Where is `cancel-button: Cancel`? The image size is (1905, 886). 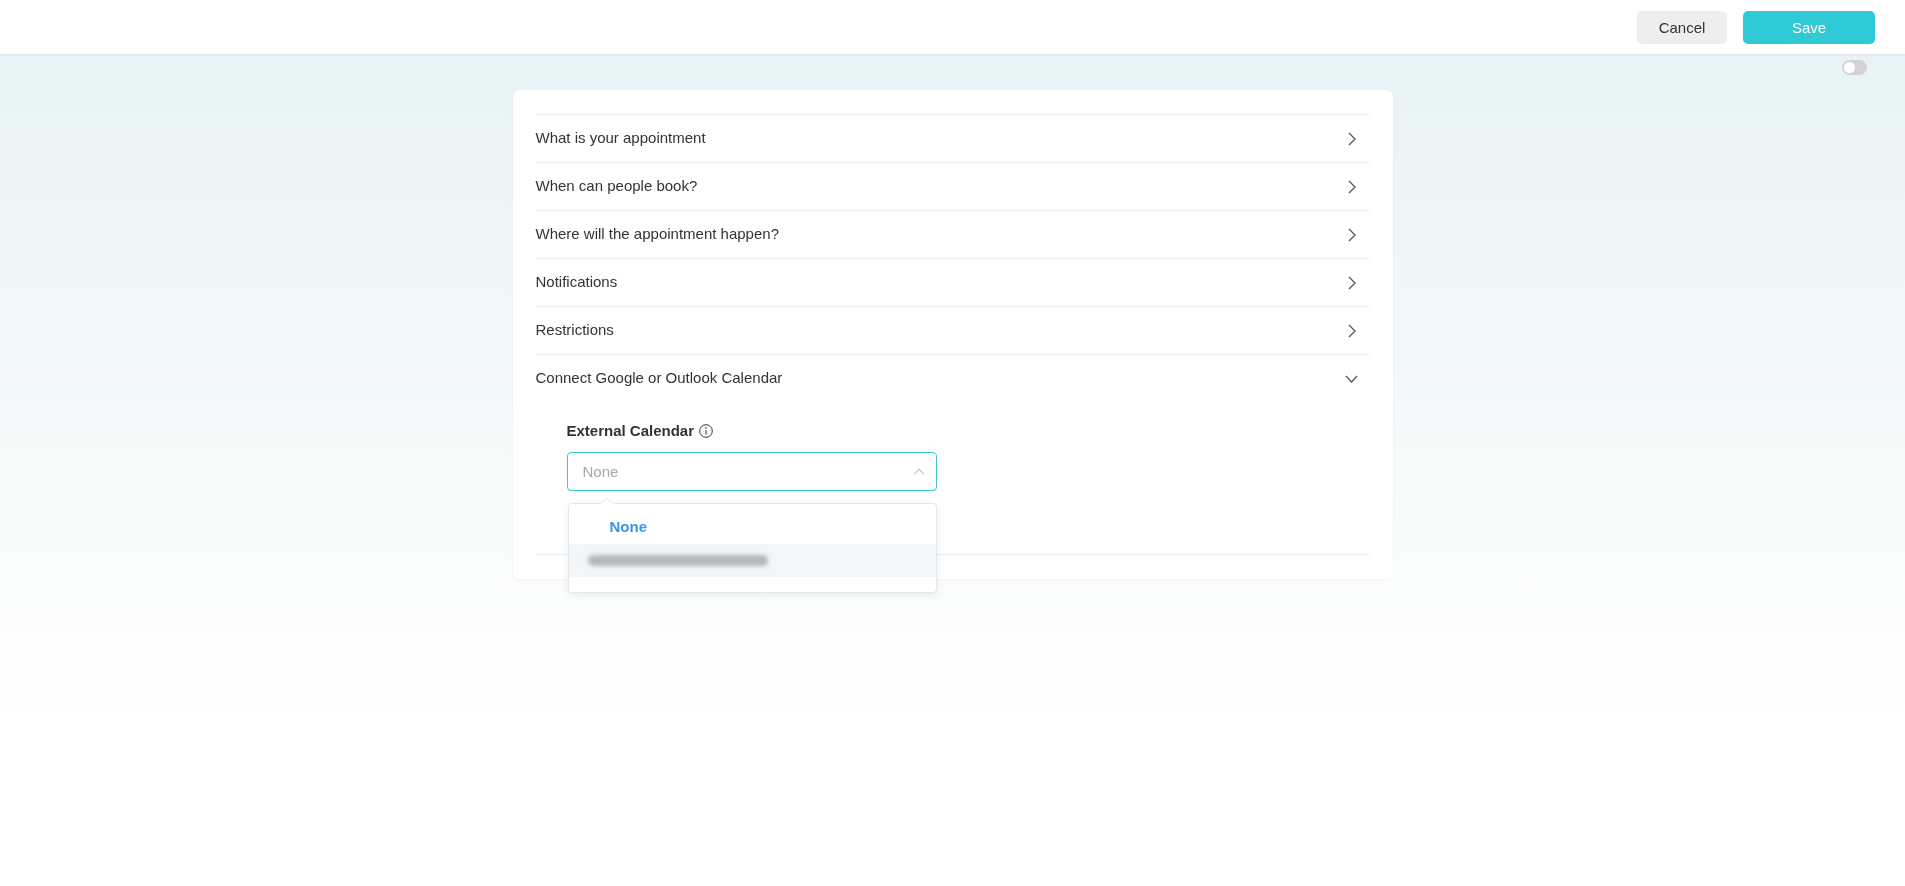 cancel-button: Cancel is located at coordinates (1682, 27).